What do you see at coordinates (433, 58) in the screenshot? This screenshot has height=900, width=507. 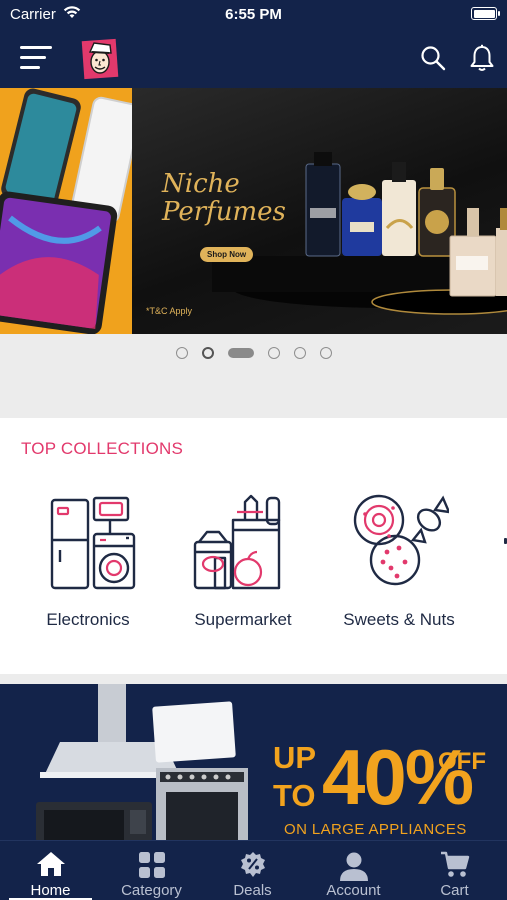 I see `search-icon` at bounding box center [433, 58].